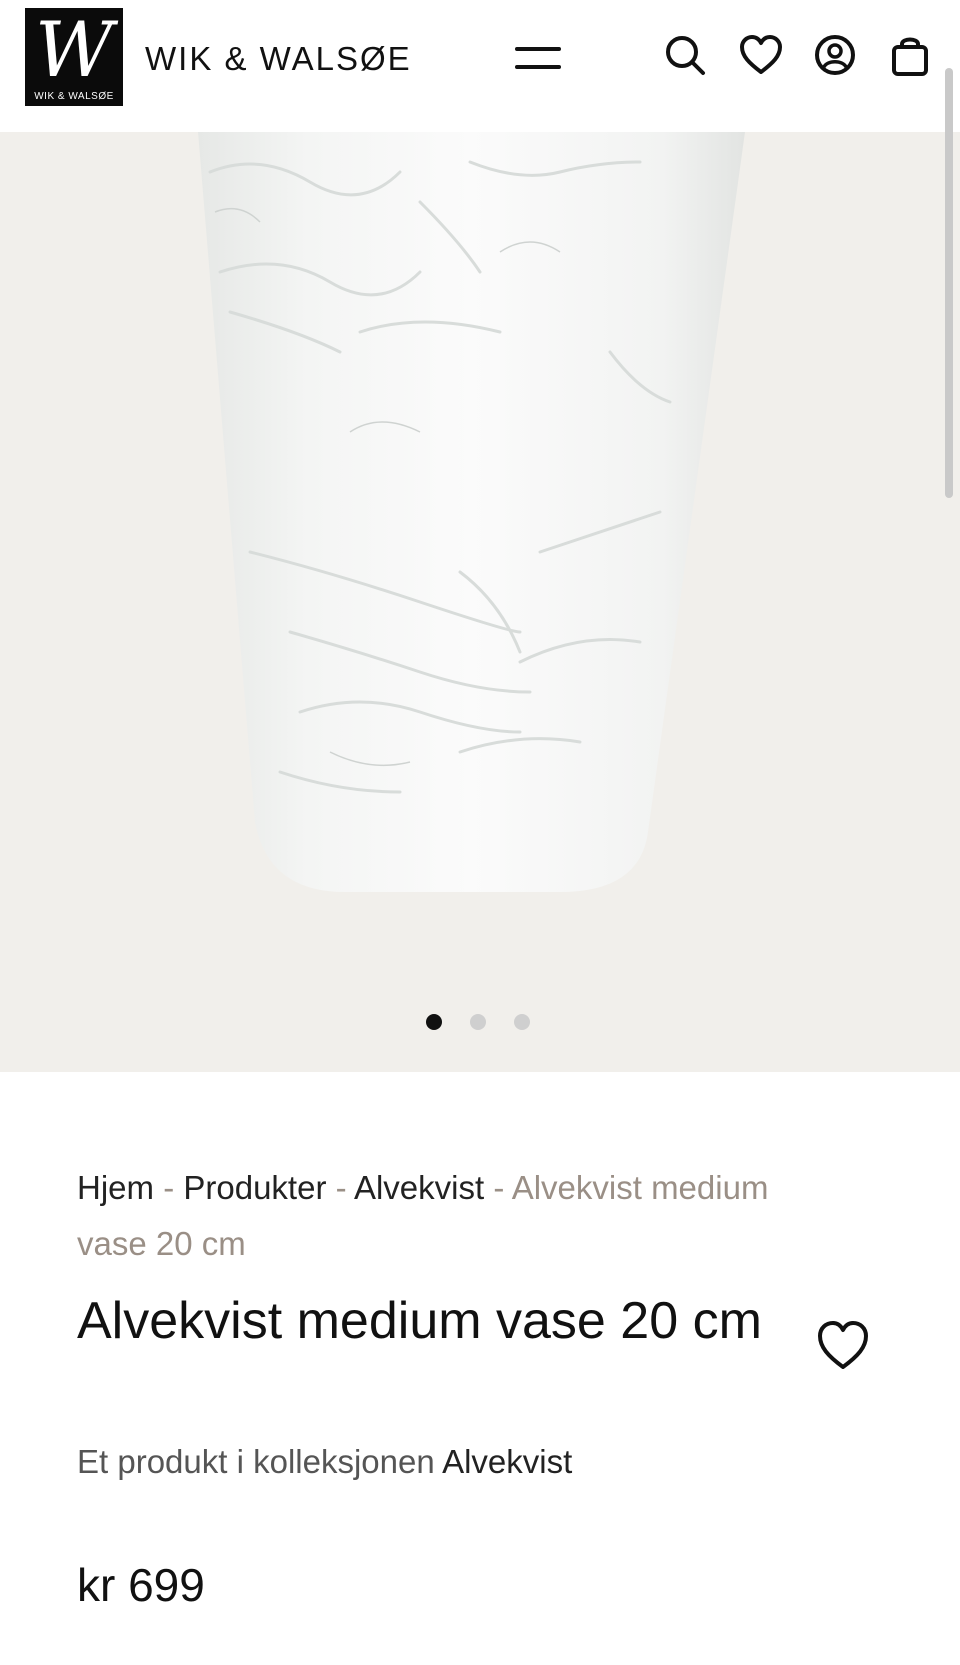 This screenshot has width=960, height=1665. What do you see at coordinates (419, 1187) in the screenshot?
I see `breadcrumb-item-alvekvist: Alvekvist` at bounding box center [419, 1187].